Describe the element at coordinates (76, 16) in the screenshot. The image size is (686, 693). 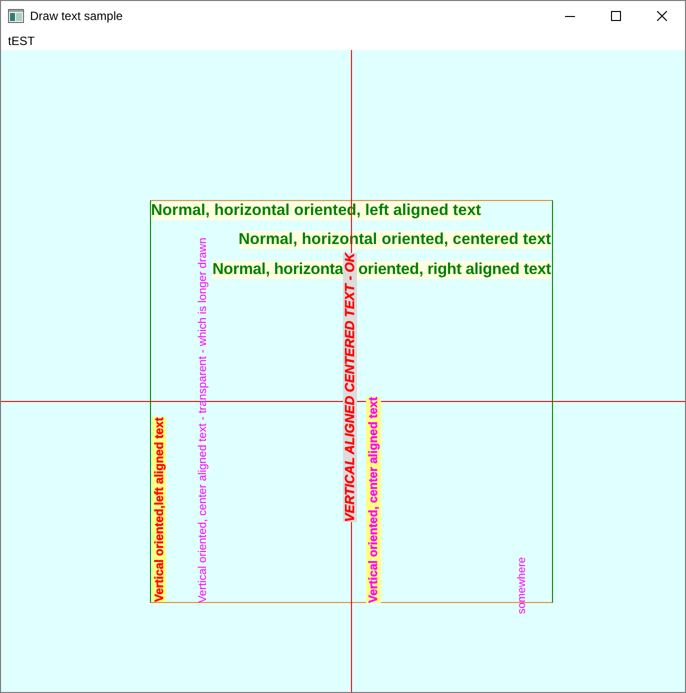
I see `window-title: Draw text sample` at that location.